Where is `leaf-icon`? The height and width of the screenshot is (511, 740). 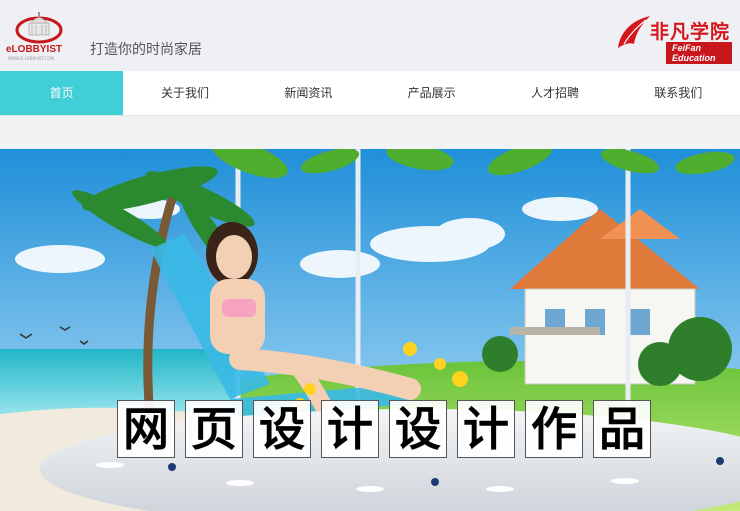
leaf-icon is located at coordinates (634, 32).